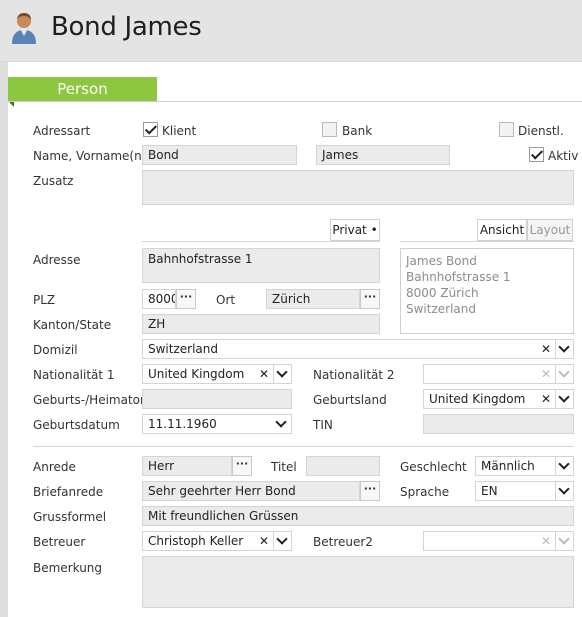 The height and width of the screenshot is (617, 582). Describe the element at coordinates (357, 131) in the screenshot. I see `bank-label: Bank` at that location.